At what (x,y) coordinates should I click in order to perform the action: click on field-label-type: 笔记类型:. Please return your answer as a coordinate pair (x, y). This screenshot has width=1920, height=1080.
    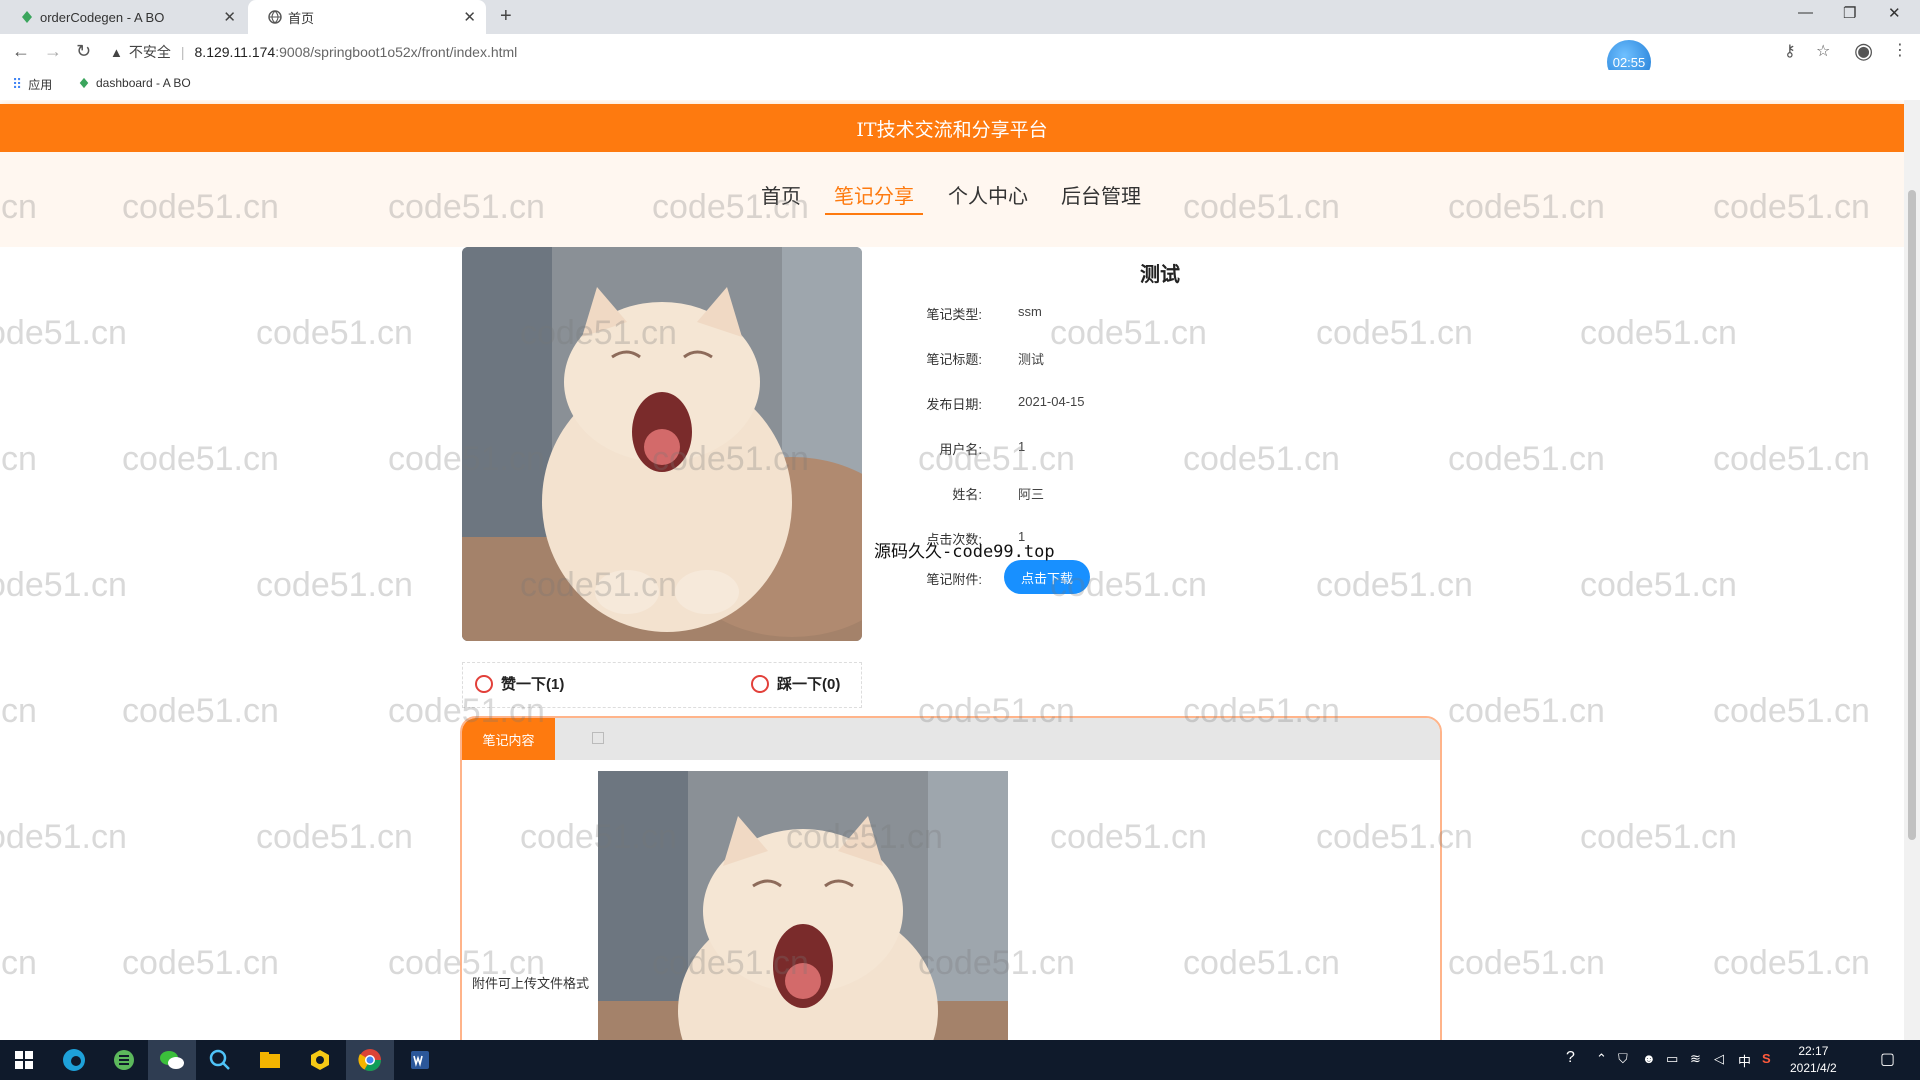
    Looking at the image, I should click on (954, 314).